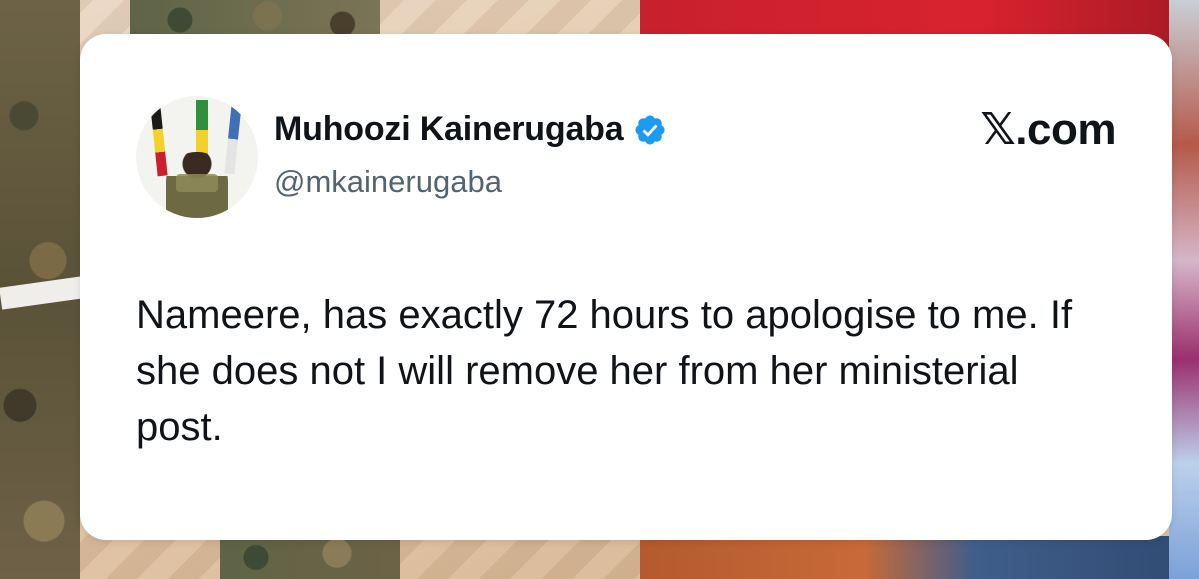 The width and height of the screenshot is (1199, 579). What do you see at coordinates (650, 130) in the screenshot?
I see `verified-badge-icon` at bounding box center [650, 130].